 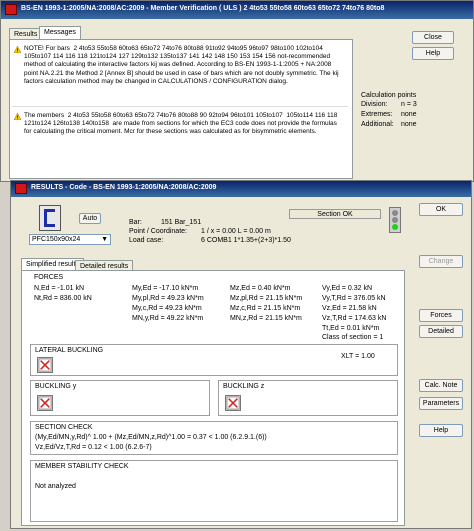 I want to click on parameters-button: Parameters, so click(x=441, y=403).